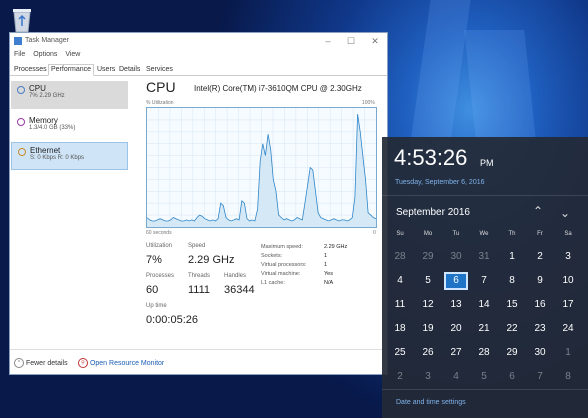 This screenshot has width=588, height=418. What do you see at coordinates (512, 234) in the screenshot?
I see `weekday-label: Th` at bounding box center [512, 234].